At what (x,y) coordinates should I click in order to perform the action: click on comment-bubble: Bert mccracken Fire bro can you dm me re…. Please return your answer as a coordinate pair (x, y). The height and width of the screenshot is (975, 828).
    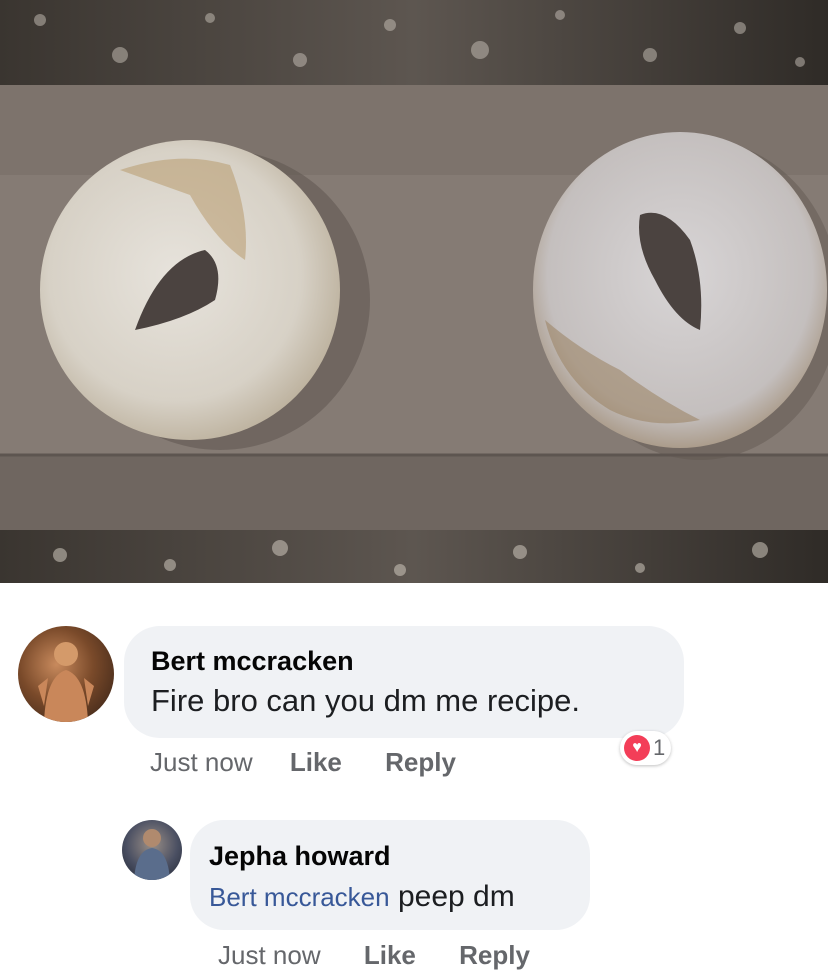
    Looking at the image, I should click on (404, 682).